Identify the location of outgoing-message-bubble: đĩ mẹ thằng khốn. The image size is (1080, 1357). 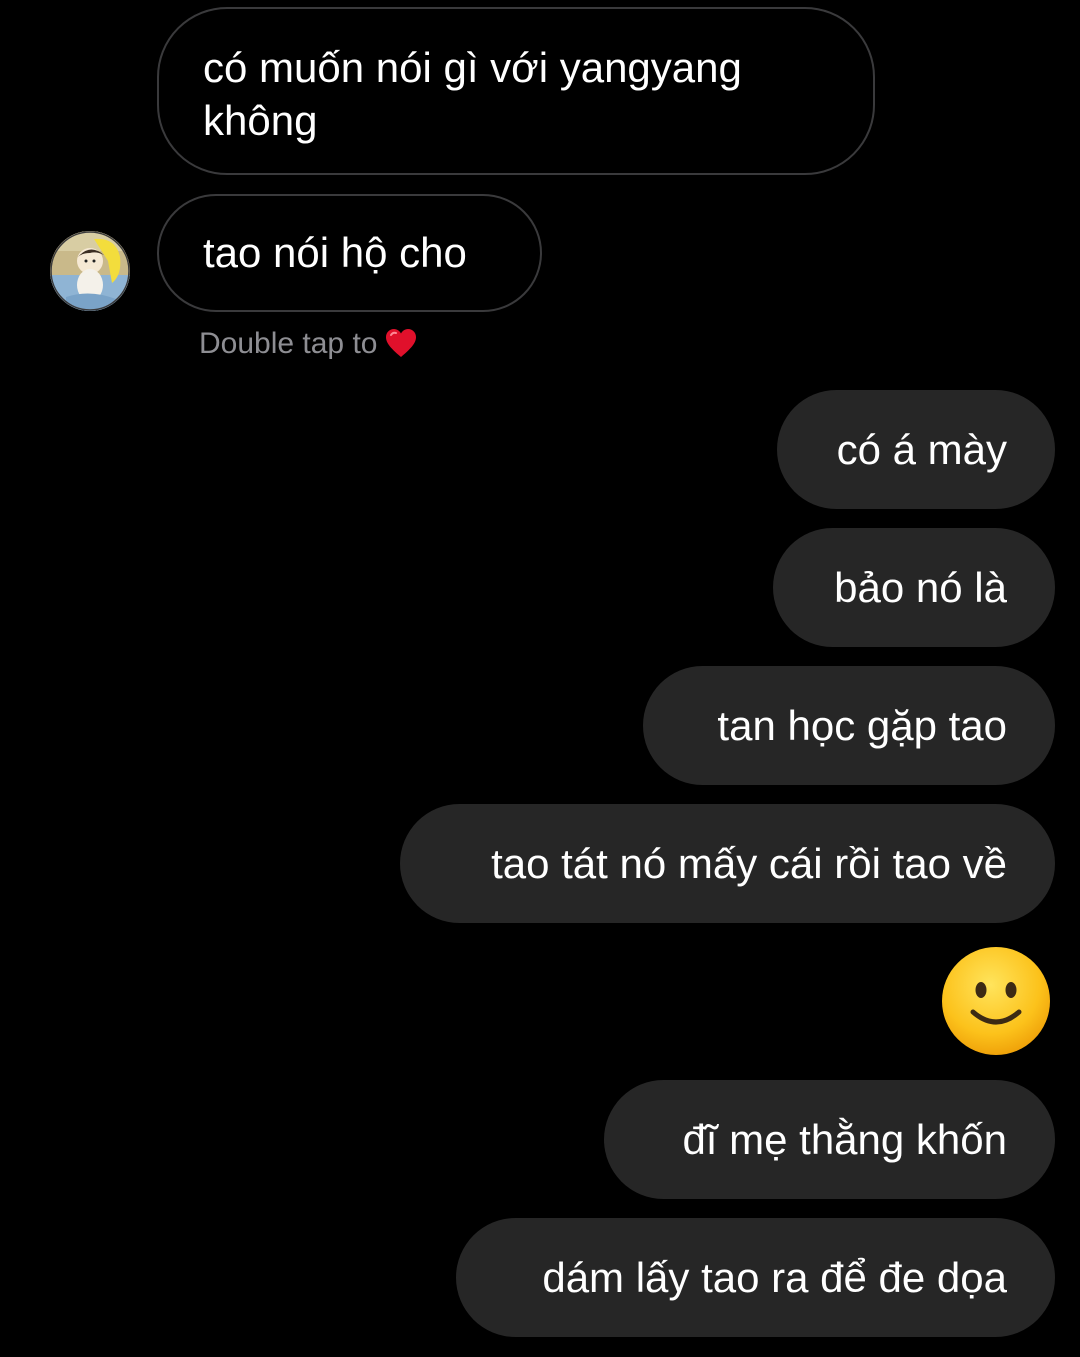
(829, 1139).